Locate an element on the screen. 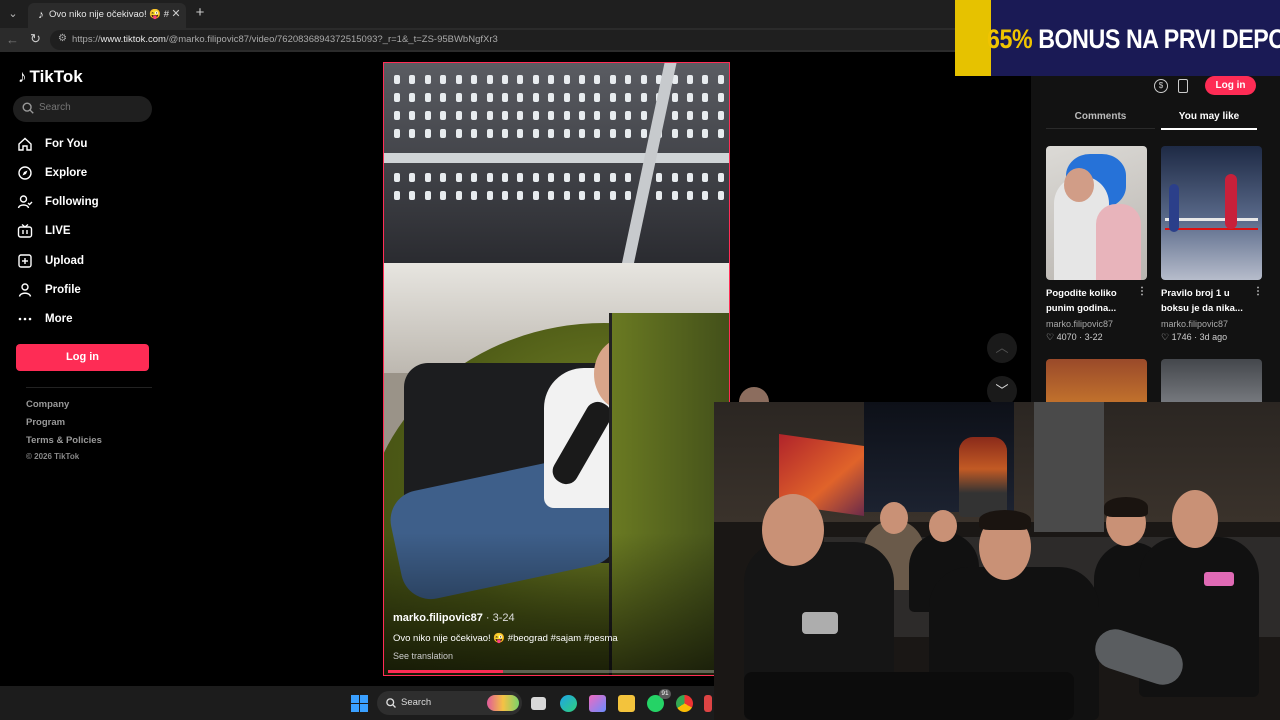 The image size is (1280, 720). nav-live: LIVE is located at coordinates (87, 231).